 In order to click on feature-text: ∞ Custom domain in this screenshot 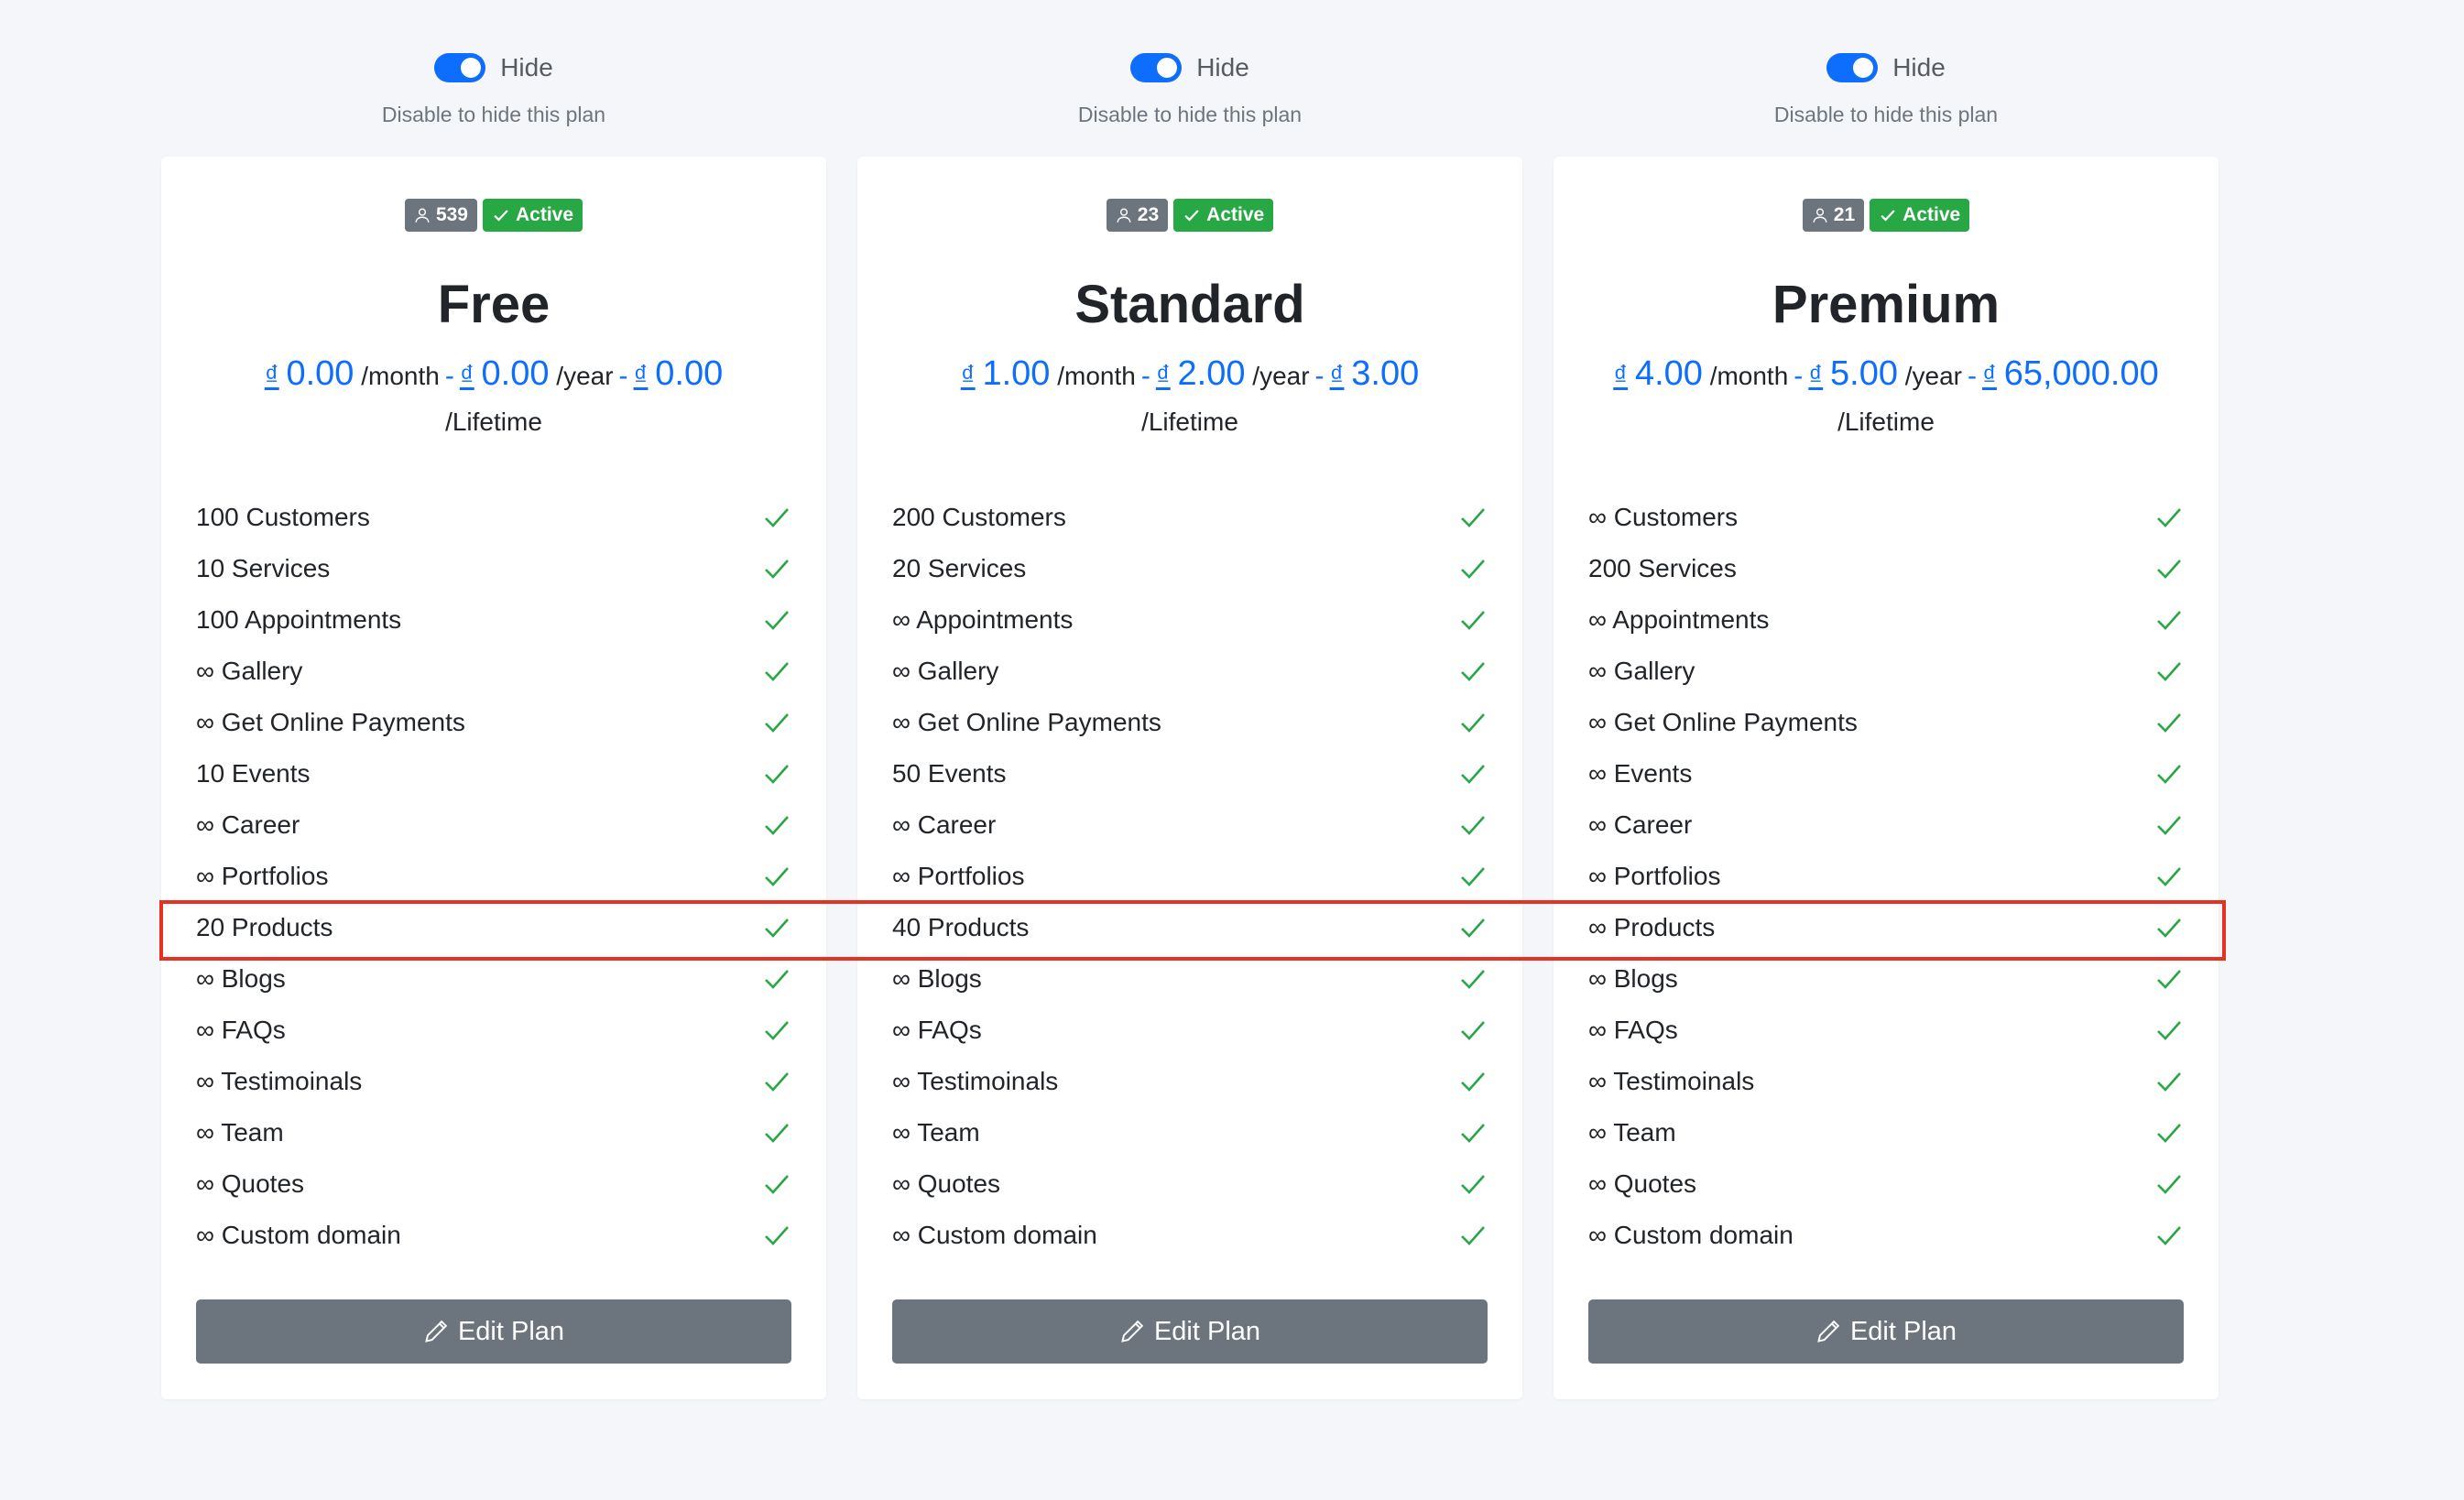, I will do `click(1690, 1235)`.